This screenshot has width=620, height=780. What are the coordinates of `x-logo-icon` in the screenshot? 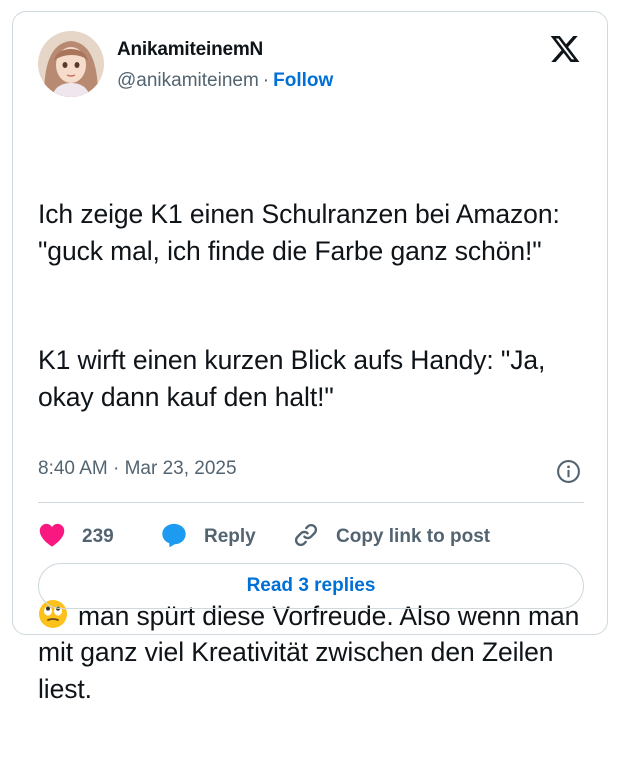 It's located at (565, 49).